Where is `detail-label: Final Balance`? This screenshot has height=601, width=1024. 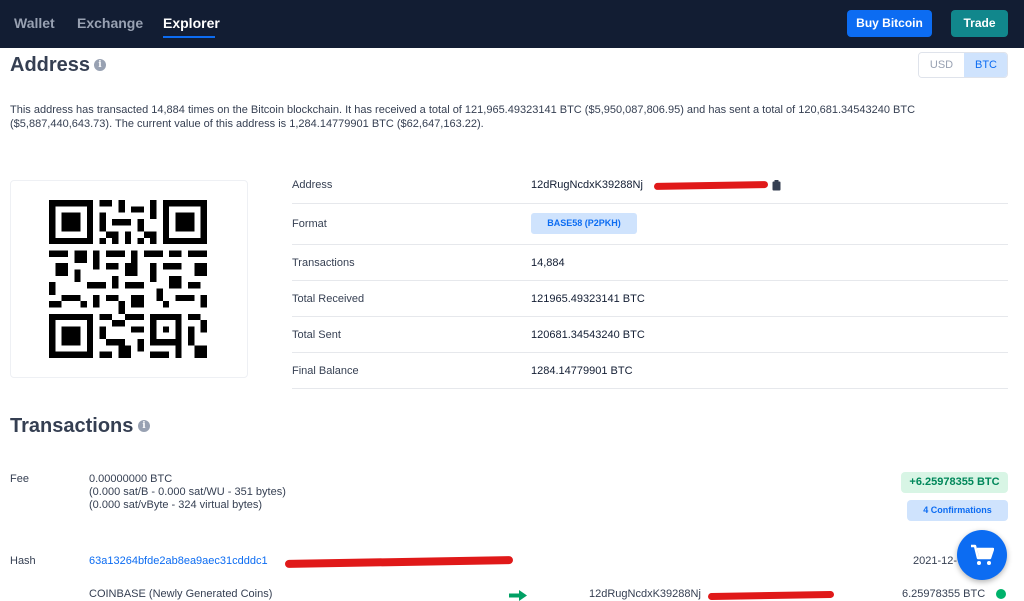 detail-label: Final Balance is located at coordinates (325, 371).